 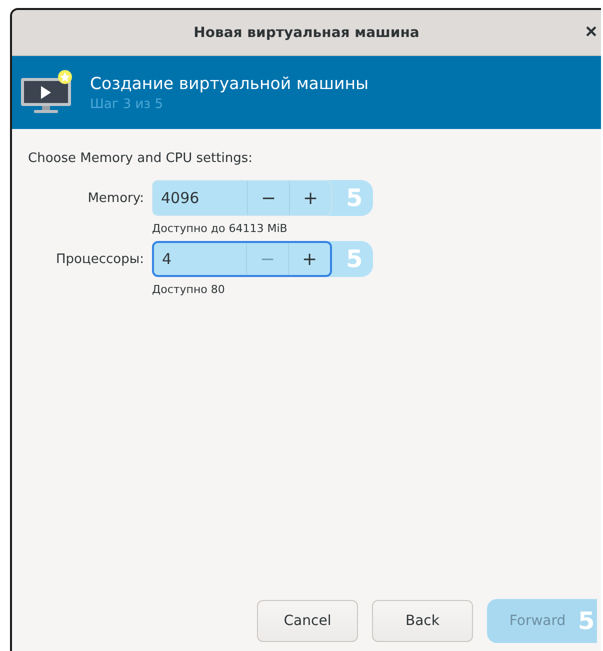 What do you see at coordinates (268, 198) in the screenshot?
I see `decrement-button: −` at bounding box center [268, 198].